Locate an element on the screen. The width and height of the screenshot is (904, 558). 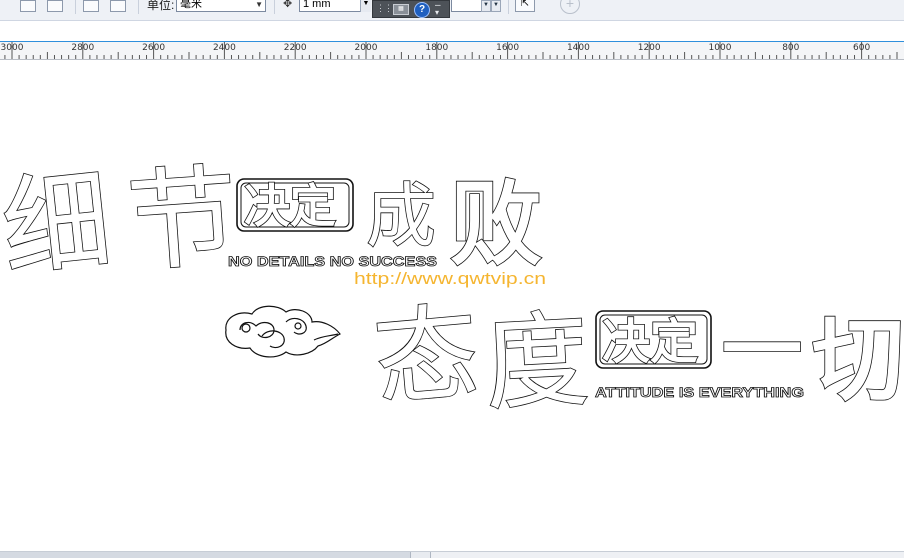
portrait-page-button is located at coordinates (28, 6).